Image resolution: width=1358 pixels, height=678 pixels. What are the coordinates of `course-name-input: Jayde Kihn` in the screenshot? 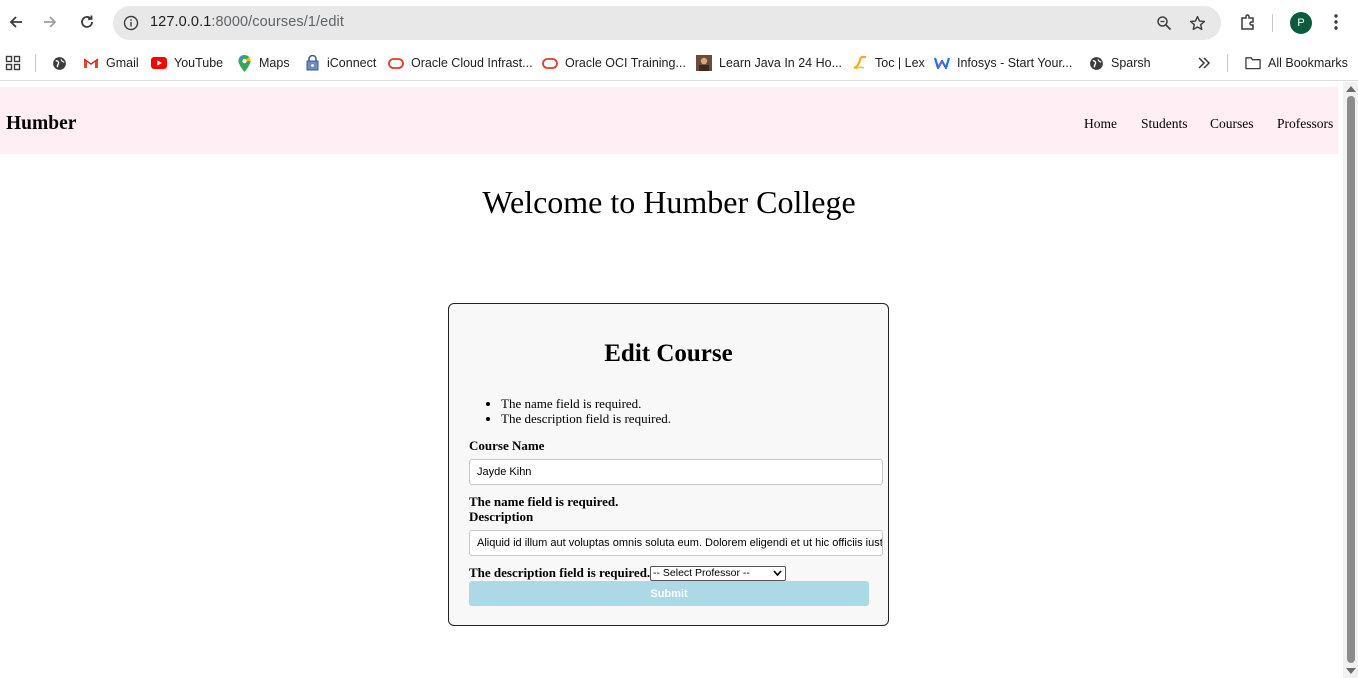 It's located at (676, 472).